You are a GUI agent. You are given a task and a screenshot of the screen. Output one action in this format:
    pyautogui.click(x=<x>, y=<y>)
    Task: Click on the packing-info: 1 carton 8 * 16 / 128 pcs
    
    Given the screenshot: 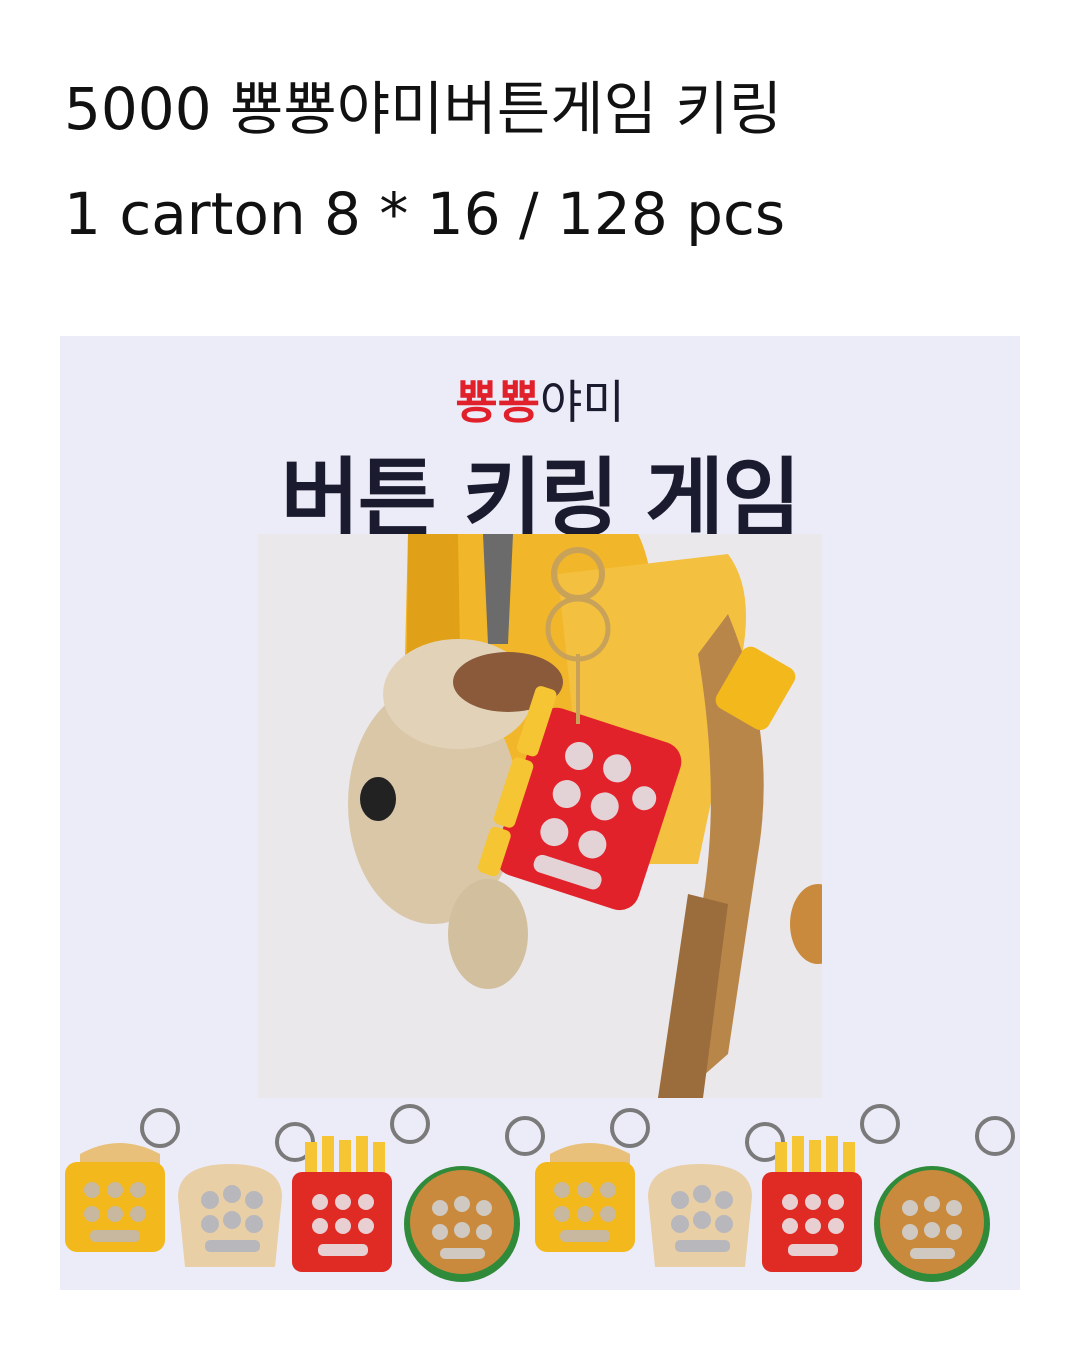 What is the action you would take?
    pyautogui.click(x=425, y=214)
    